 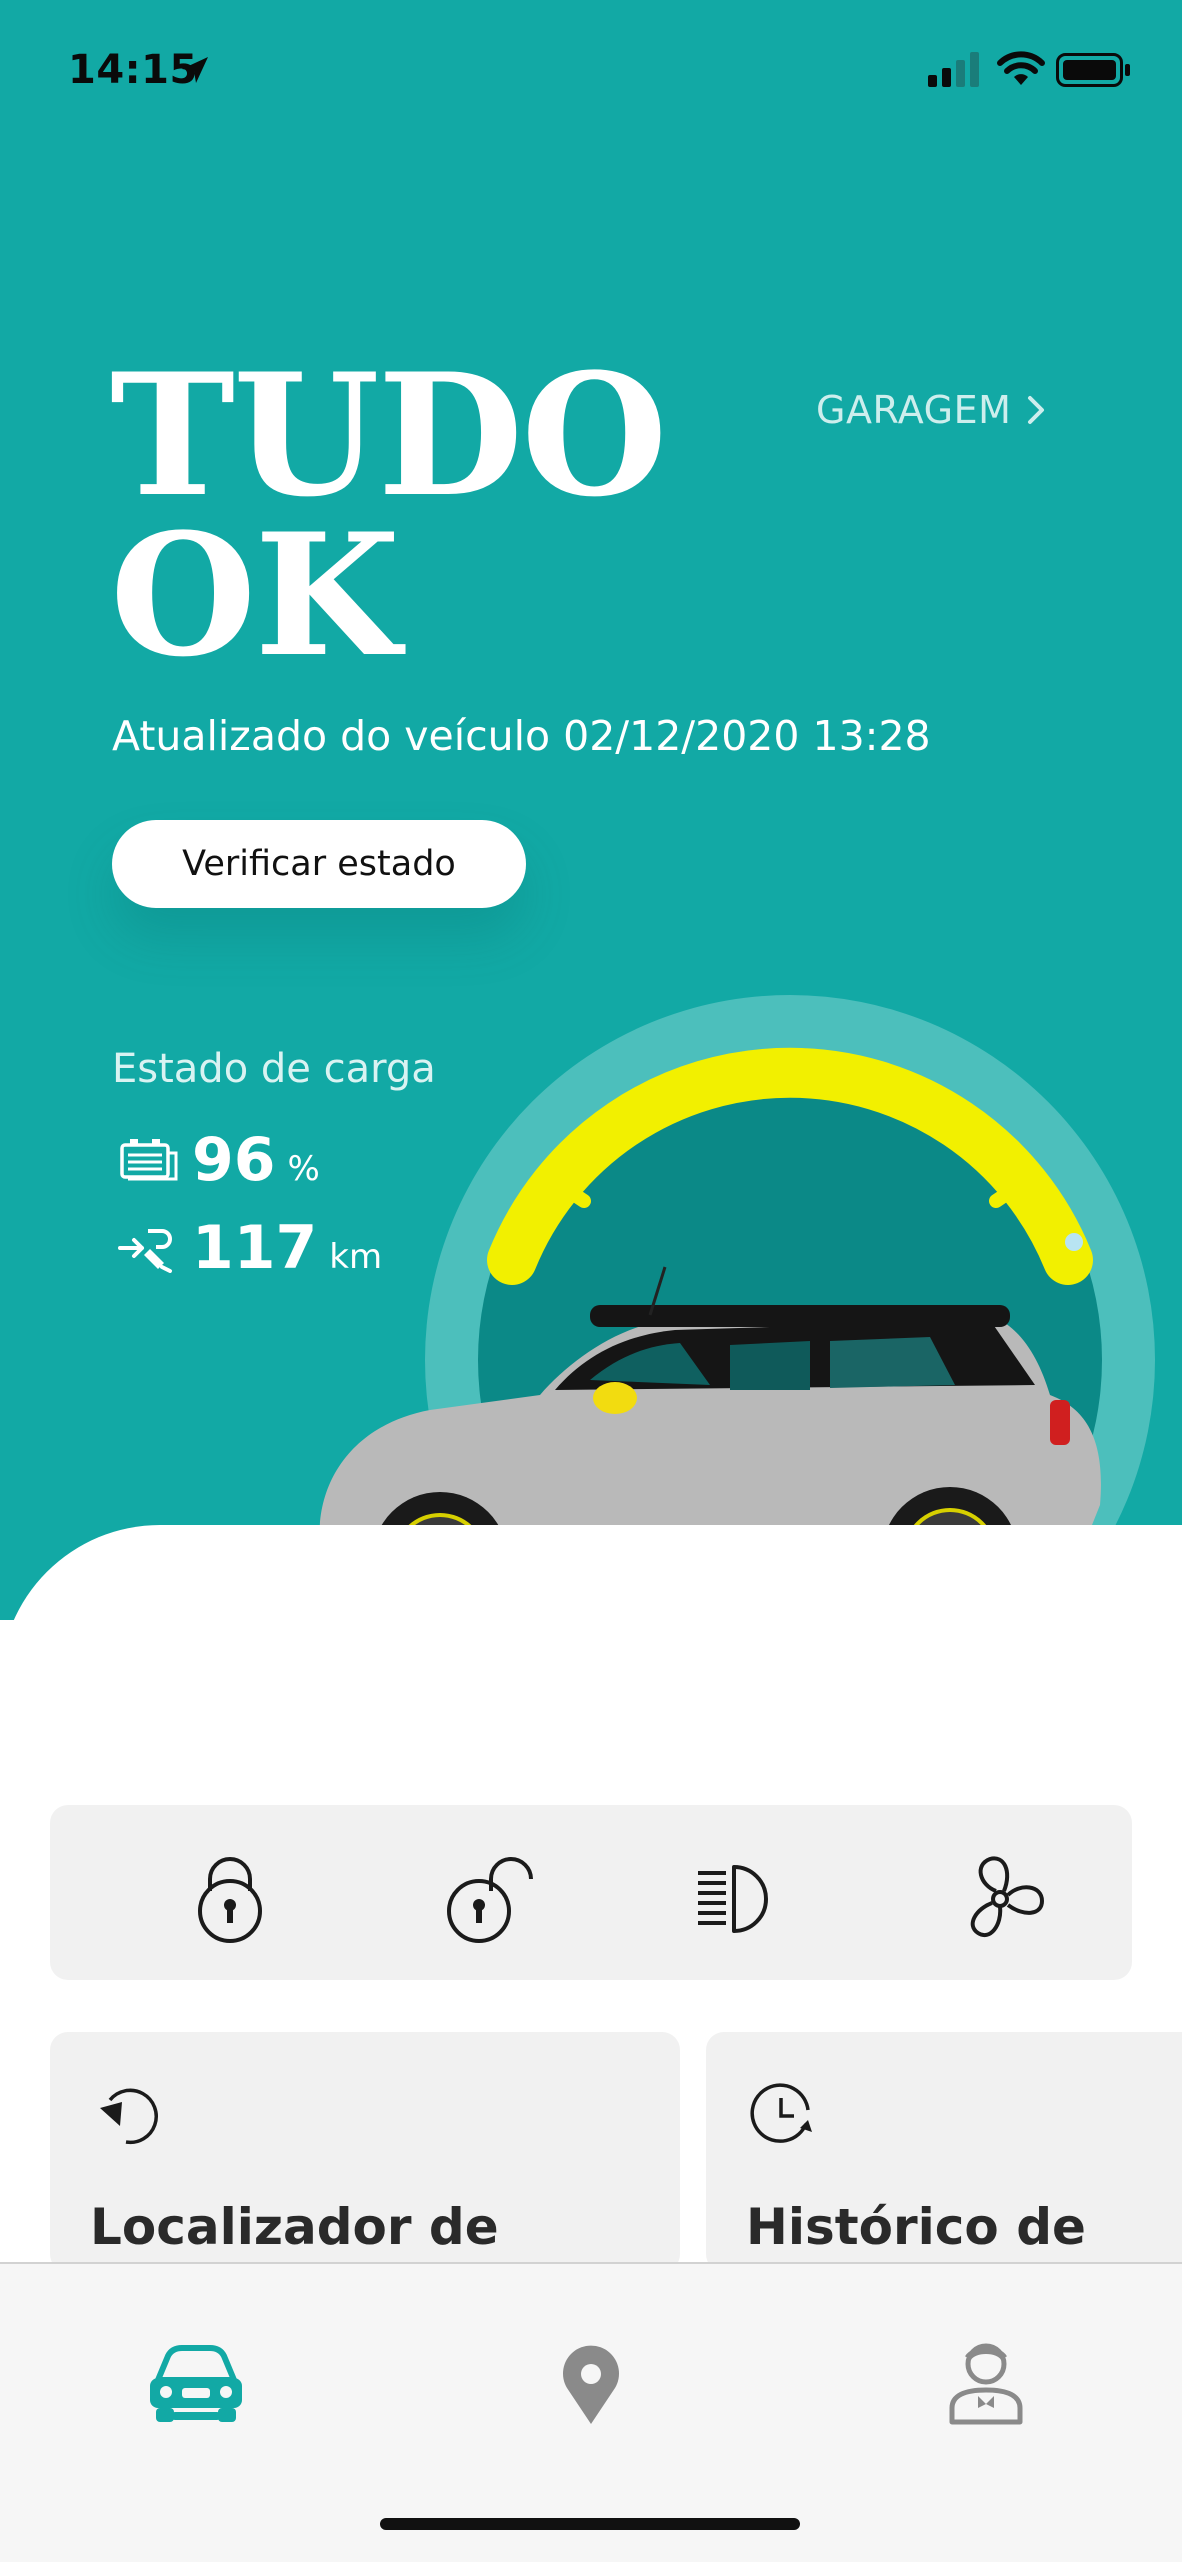 I want to click on locator-arrow-icon, so click(x=129, y=2116).